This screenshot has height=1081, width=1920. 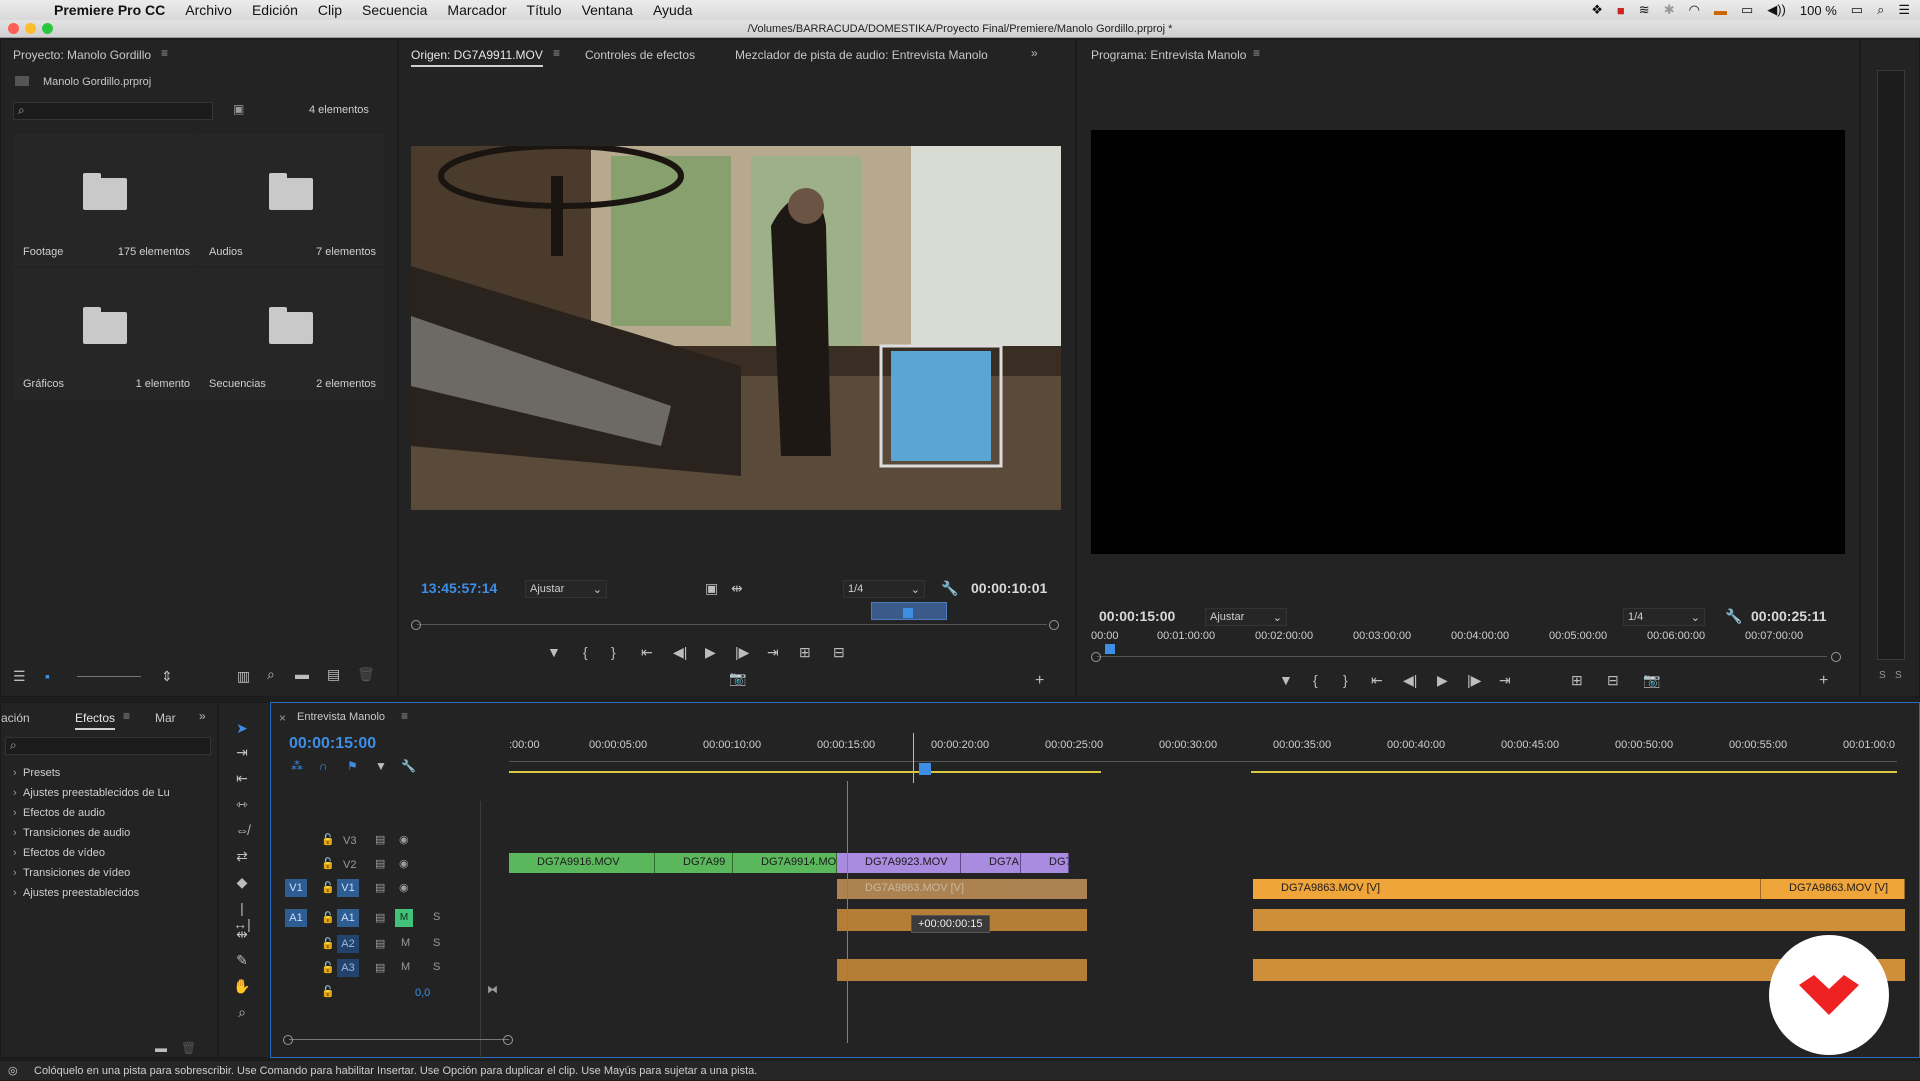 What do you see at coordinates (15, 718) in the screenshot?
I see `tab-info: ación` at bounding box center [15, 718].